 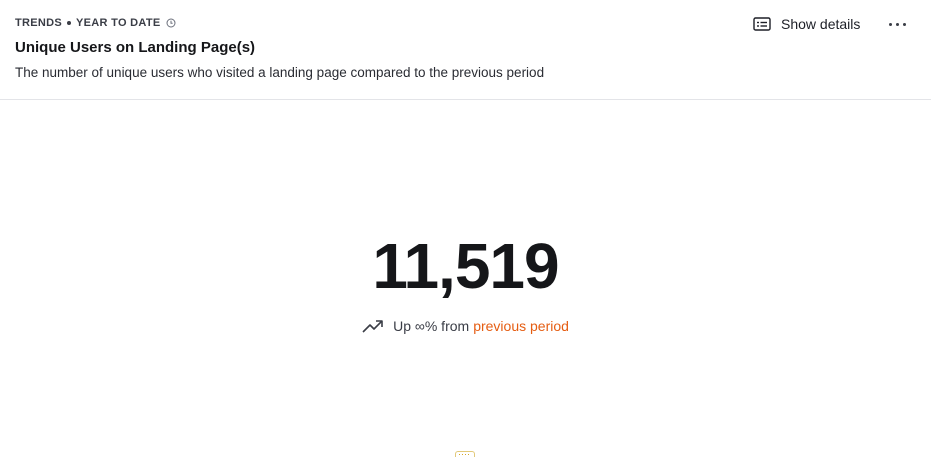 I want to click on resize-handle, so click(x=465, y=454).